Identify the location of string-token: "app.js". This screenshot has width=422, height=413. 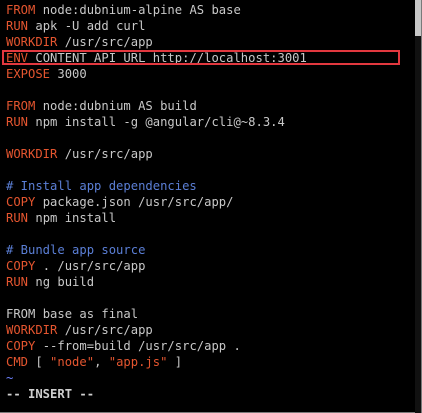
(138, 362).